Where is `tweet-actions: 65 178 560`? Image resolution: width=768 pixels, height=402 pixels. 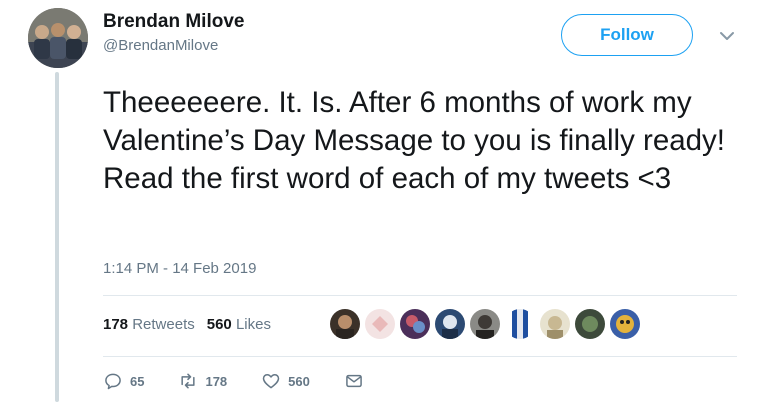
tweet-actions: 65 178 560 is located at coordinates (250, 381).